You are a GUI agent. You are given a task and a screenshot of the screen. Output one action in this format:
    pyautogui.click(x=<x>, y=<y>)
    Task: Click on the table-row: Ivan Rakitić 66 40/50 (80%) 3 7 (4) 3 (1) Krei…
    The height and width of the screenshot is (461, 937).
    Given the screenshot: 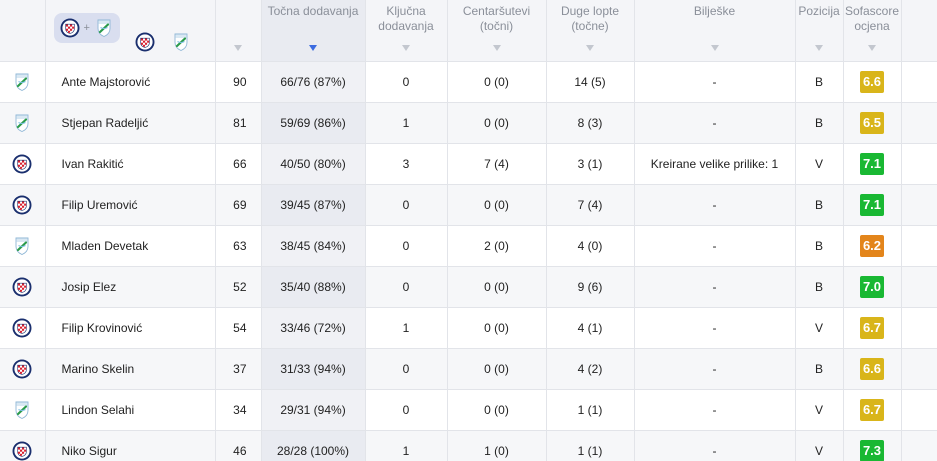 What is the action you would take?
    pyautogui.click(x=468, y=164)
    